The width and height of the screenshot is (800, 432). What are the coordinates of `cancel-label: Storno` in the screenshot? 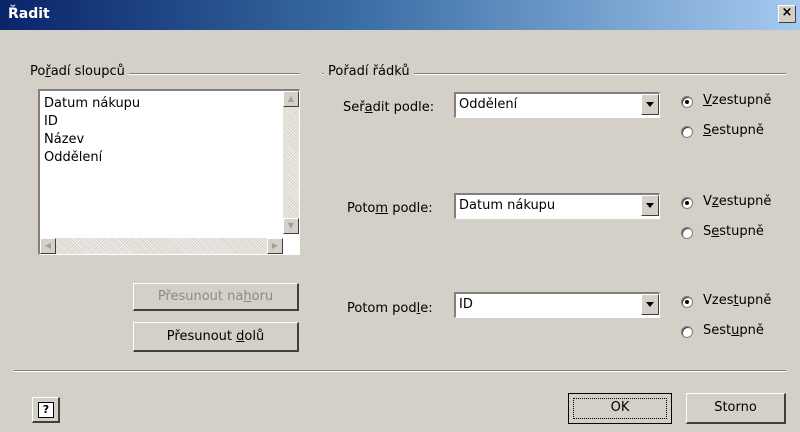 It's located at (735, 407).